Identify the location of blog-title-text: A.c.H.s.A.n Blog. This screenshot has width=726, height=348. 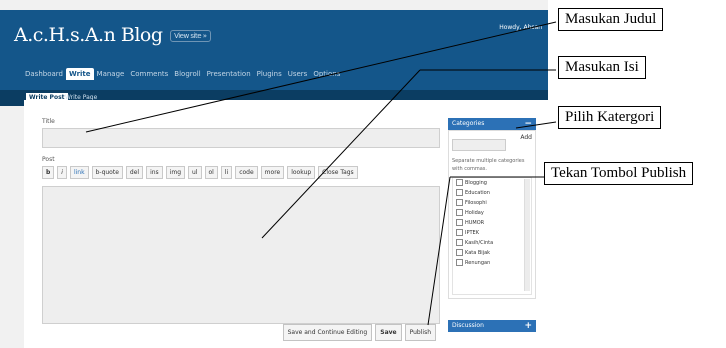
(88, 35).